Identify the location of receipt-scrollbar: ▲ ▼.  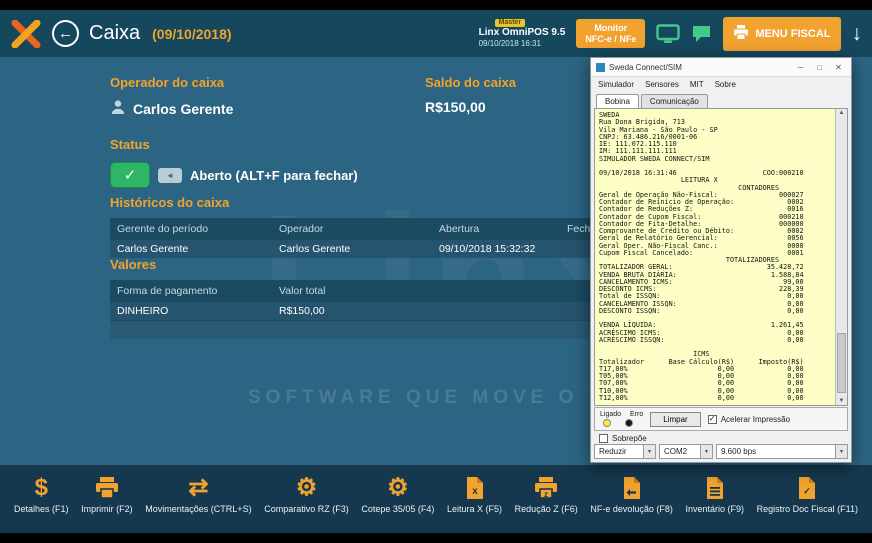
(841, 257).